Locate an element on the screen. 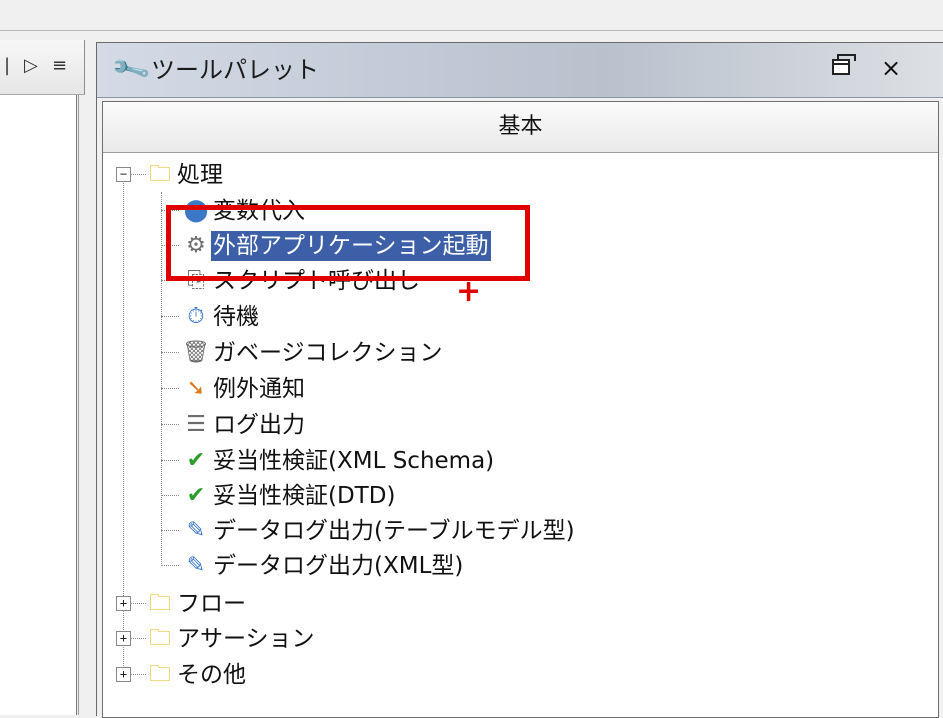  folder-label: その他 is located at coordinates (211, 674).